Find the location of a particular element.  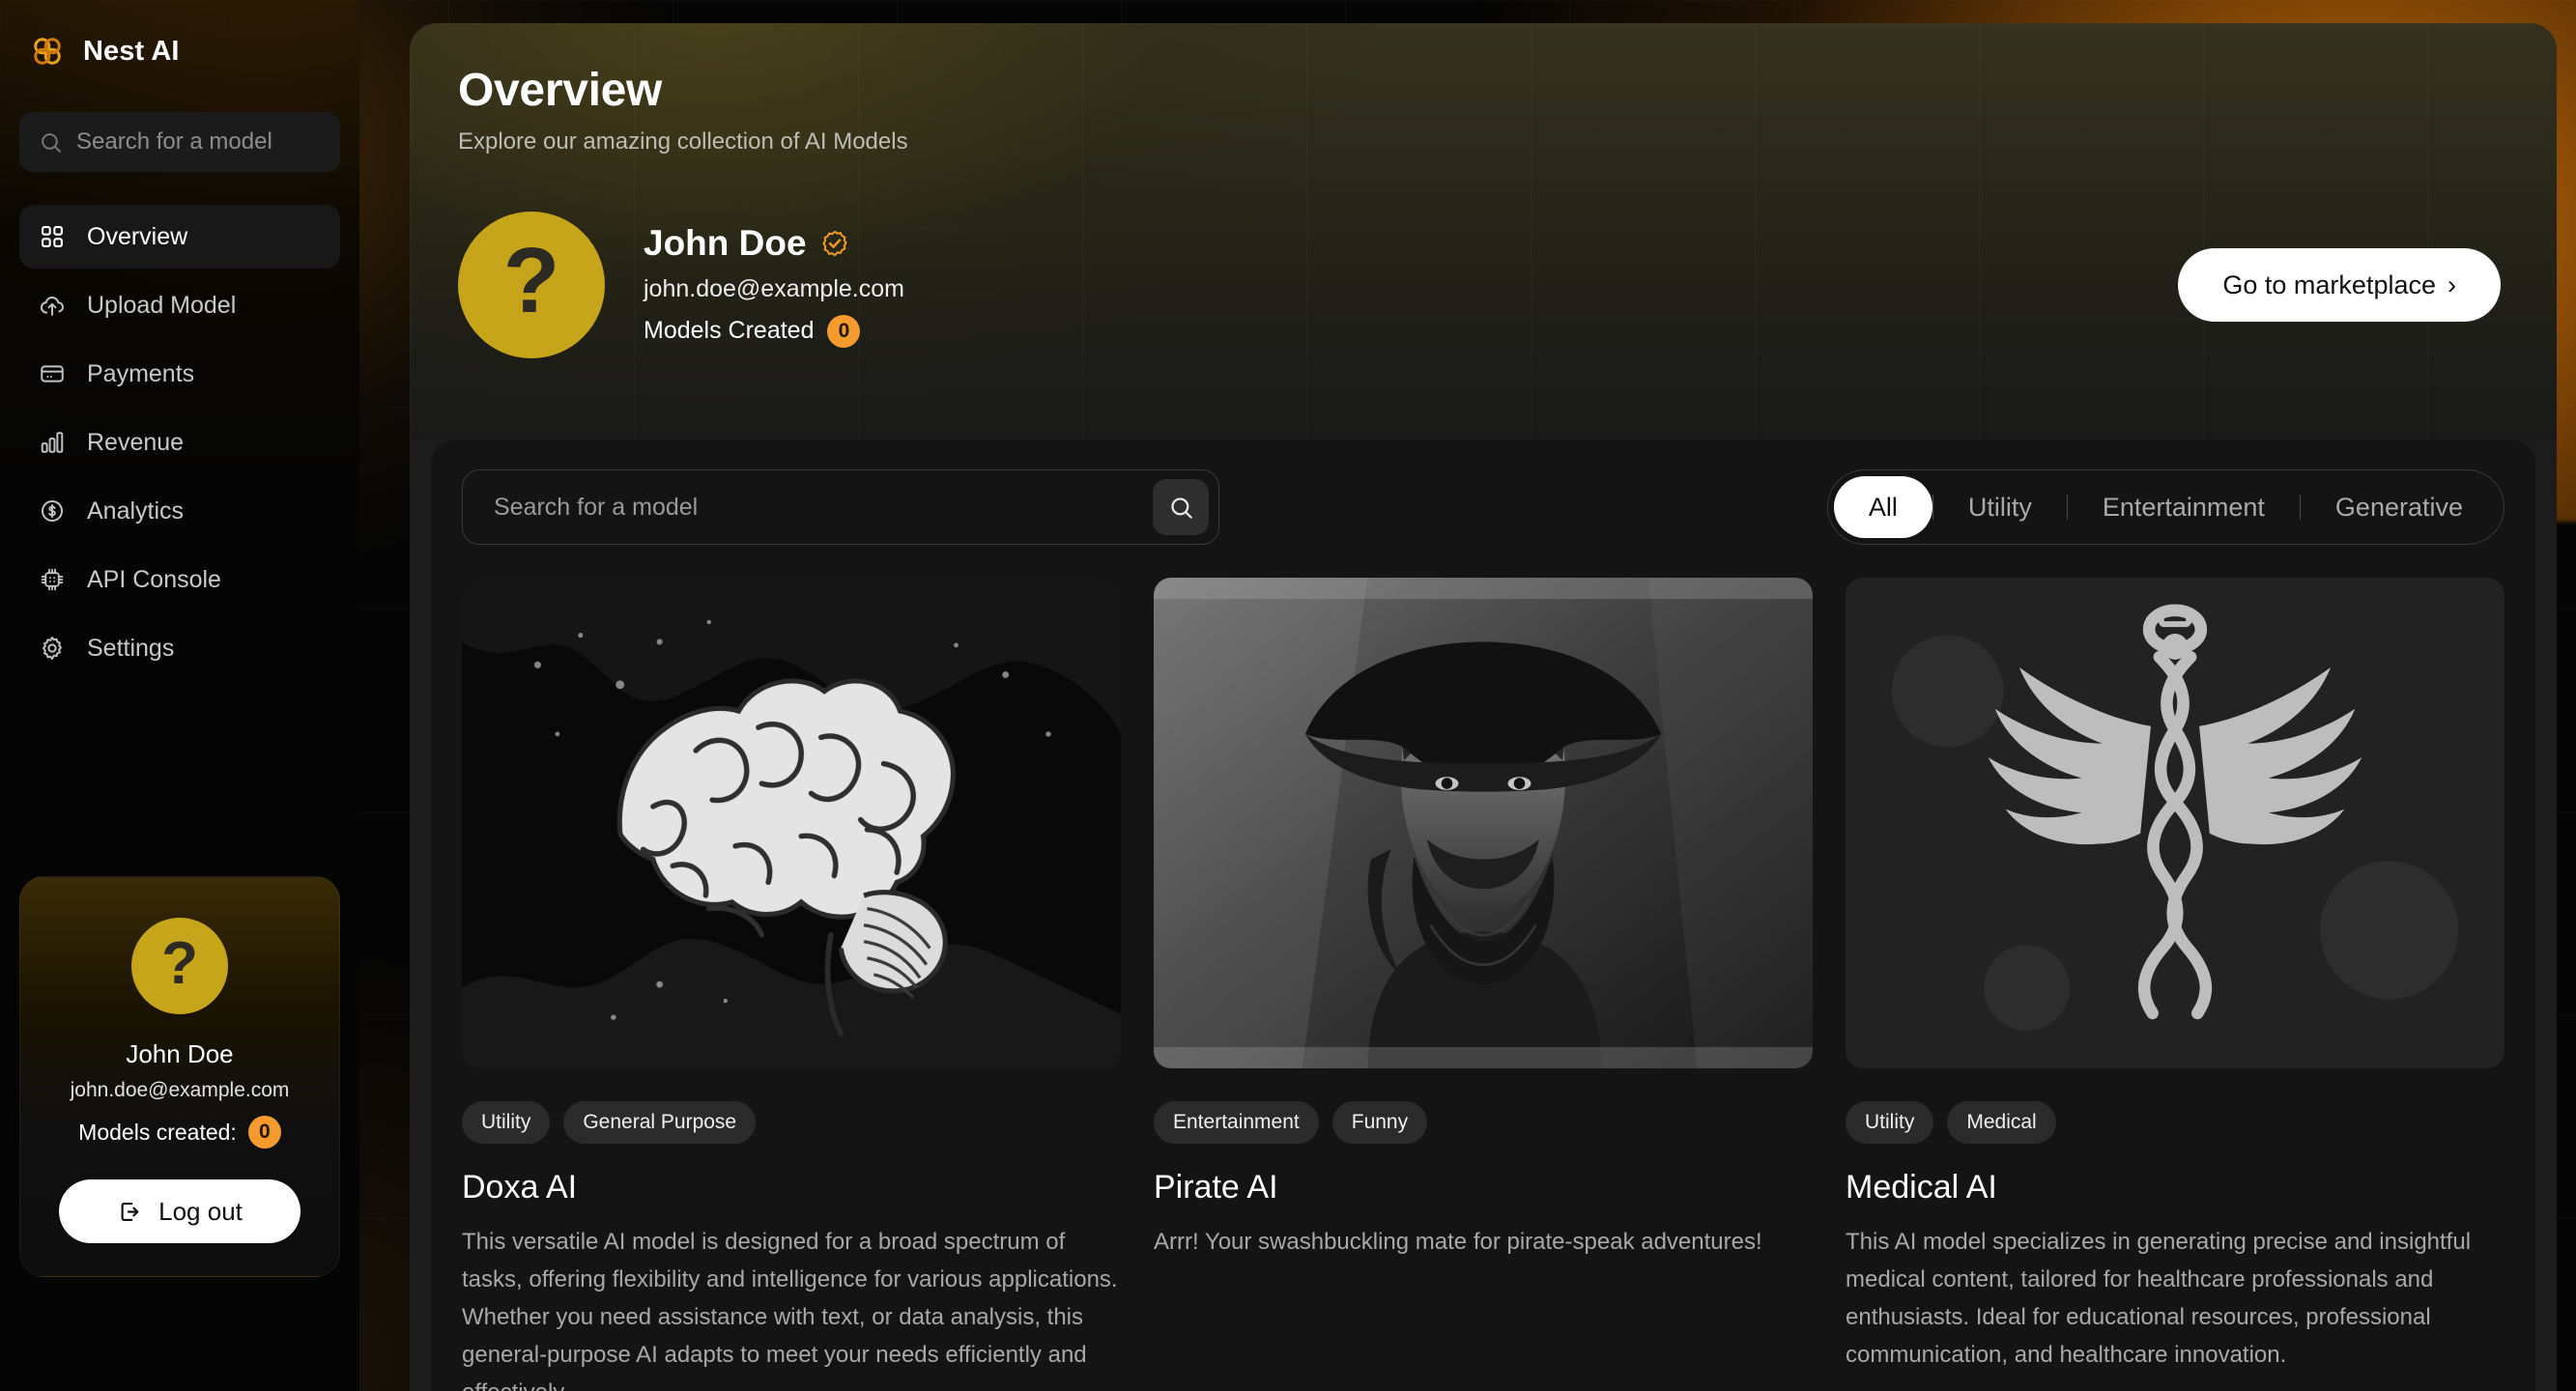

sidebar-search-input: Search for a model is located at coordinates (180, 142).